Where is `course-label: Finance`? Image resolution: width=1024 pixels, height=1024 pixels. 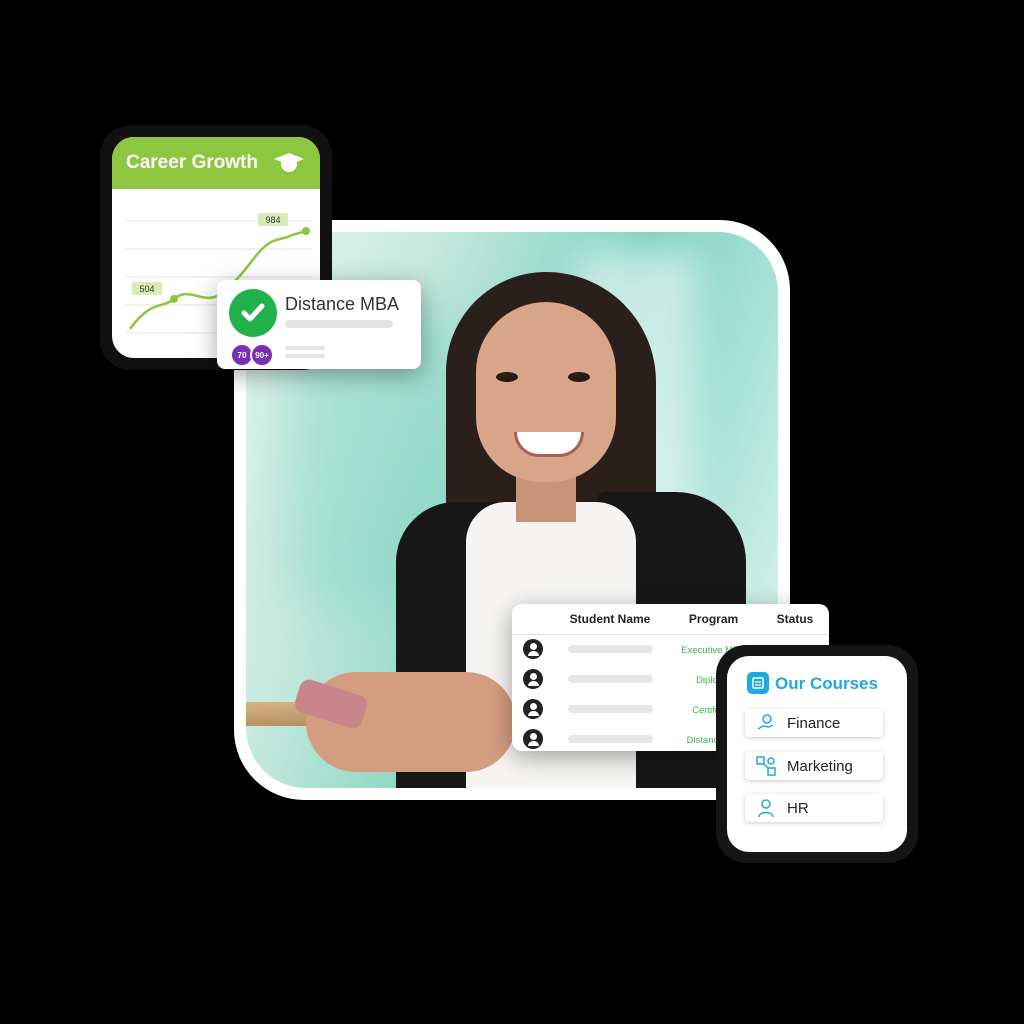
course-label: Finance is located at coordinates (814, 723).